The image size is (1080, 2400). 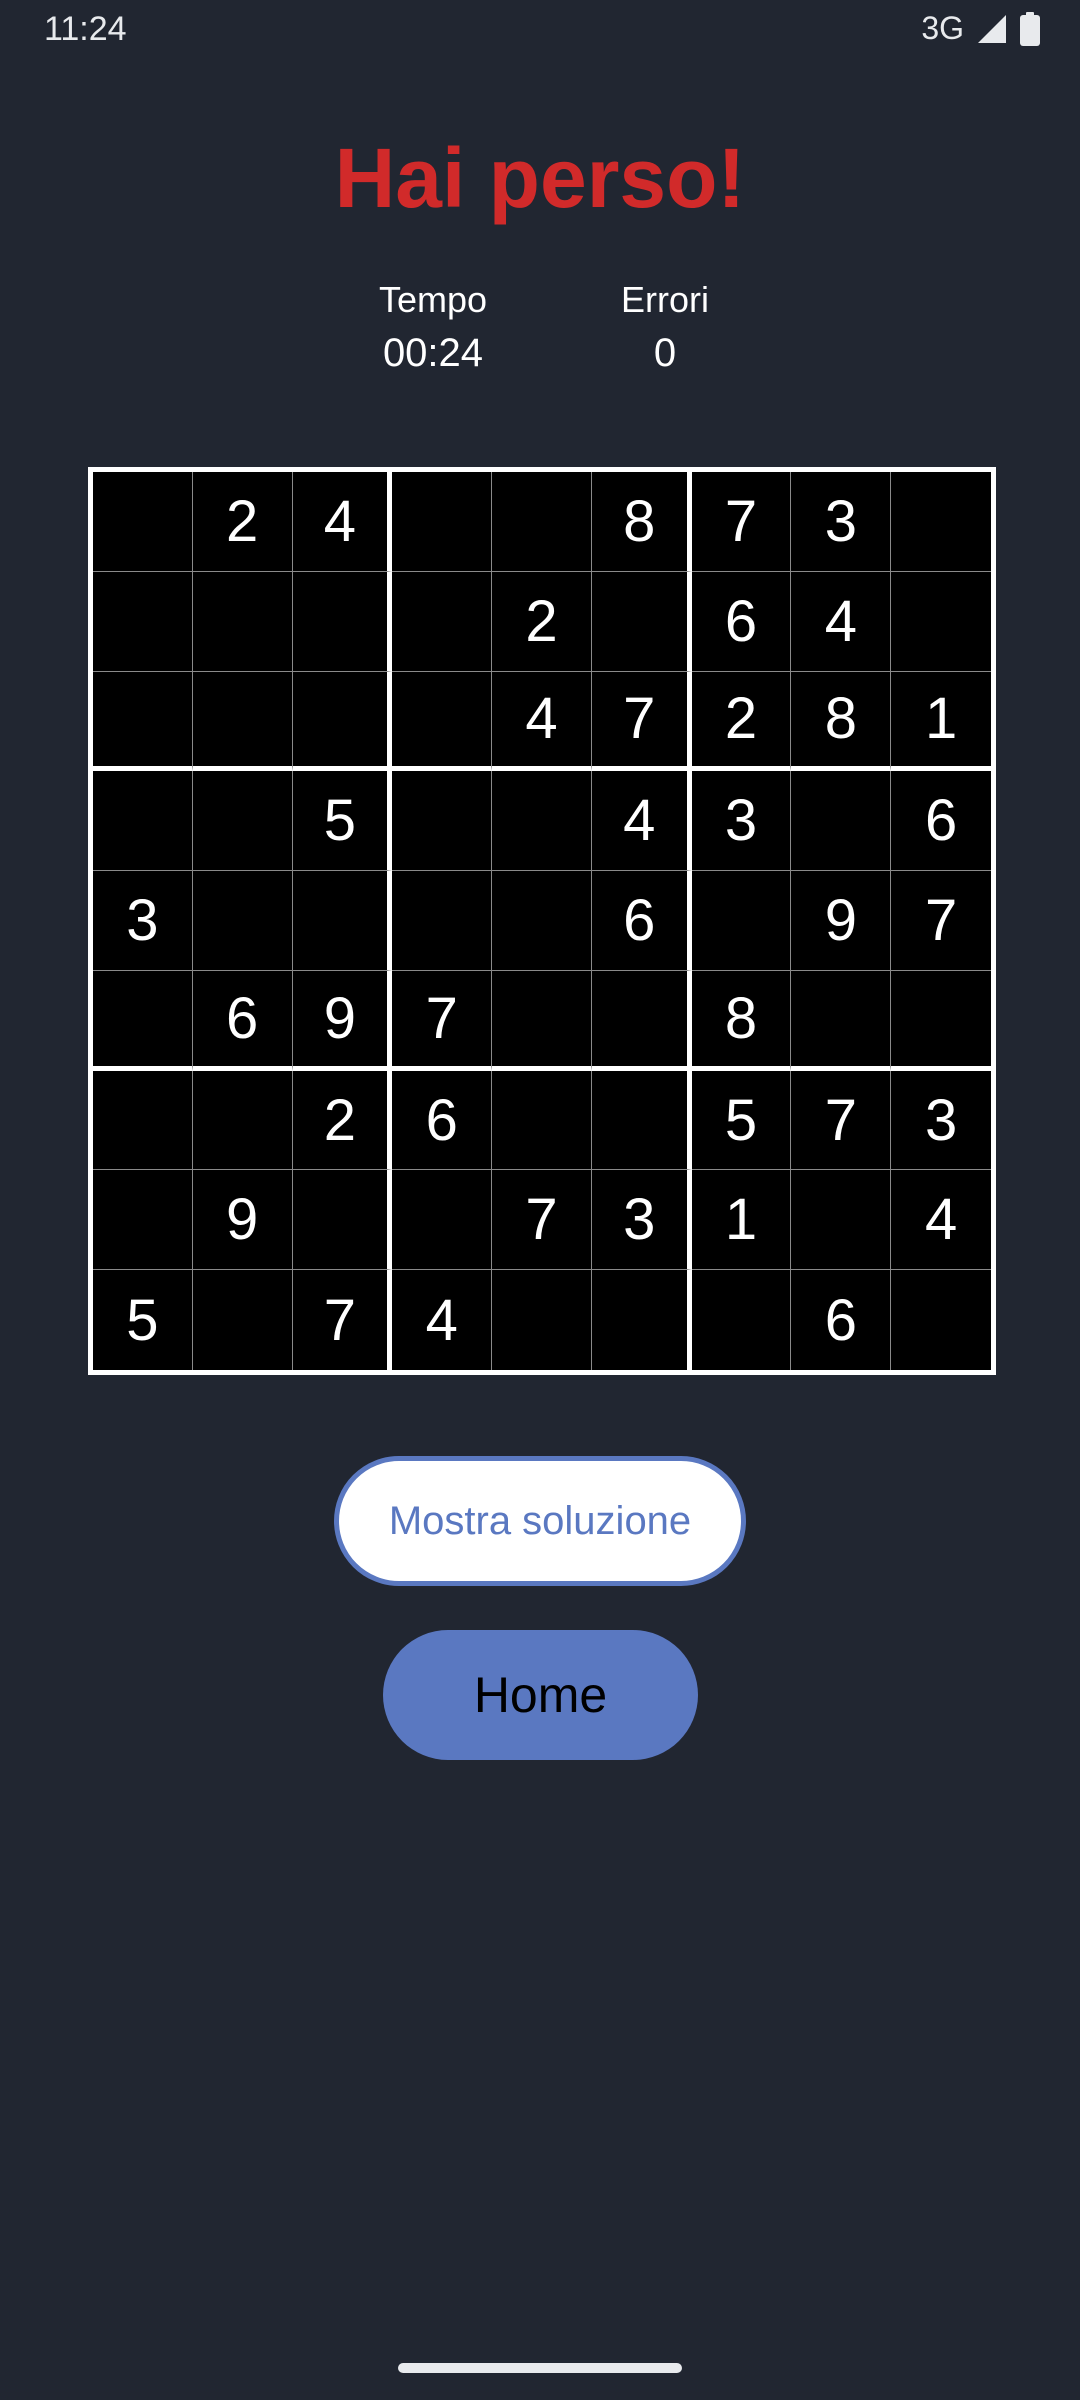 I want to click on game-stats: Tempo 00:24 Errori 0, so click(x=540, y=330).